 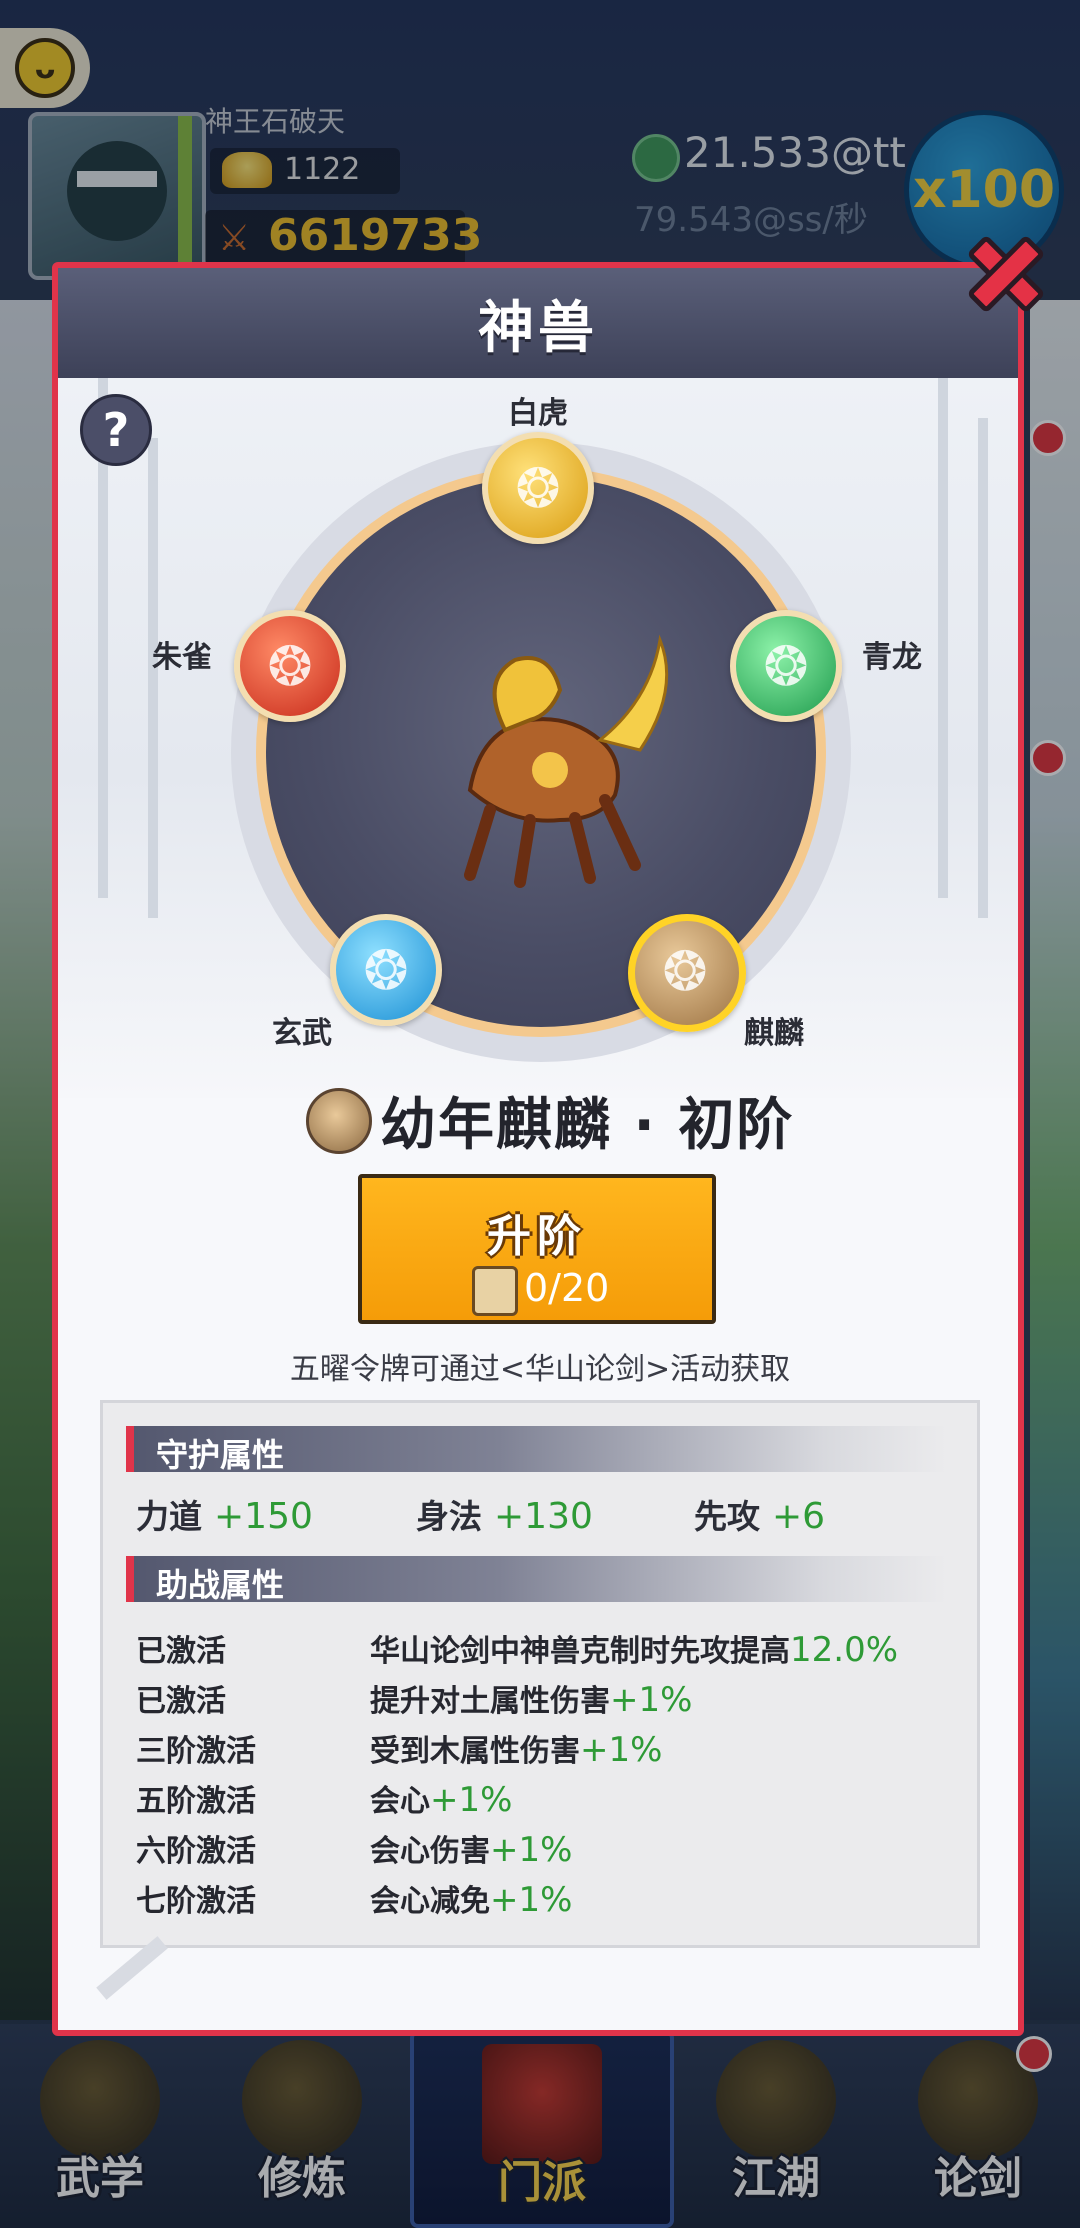 What do you see at coordinates (566, 761) in the screenshot?
I see `qilin-figure` at bounding box center [566, 761].